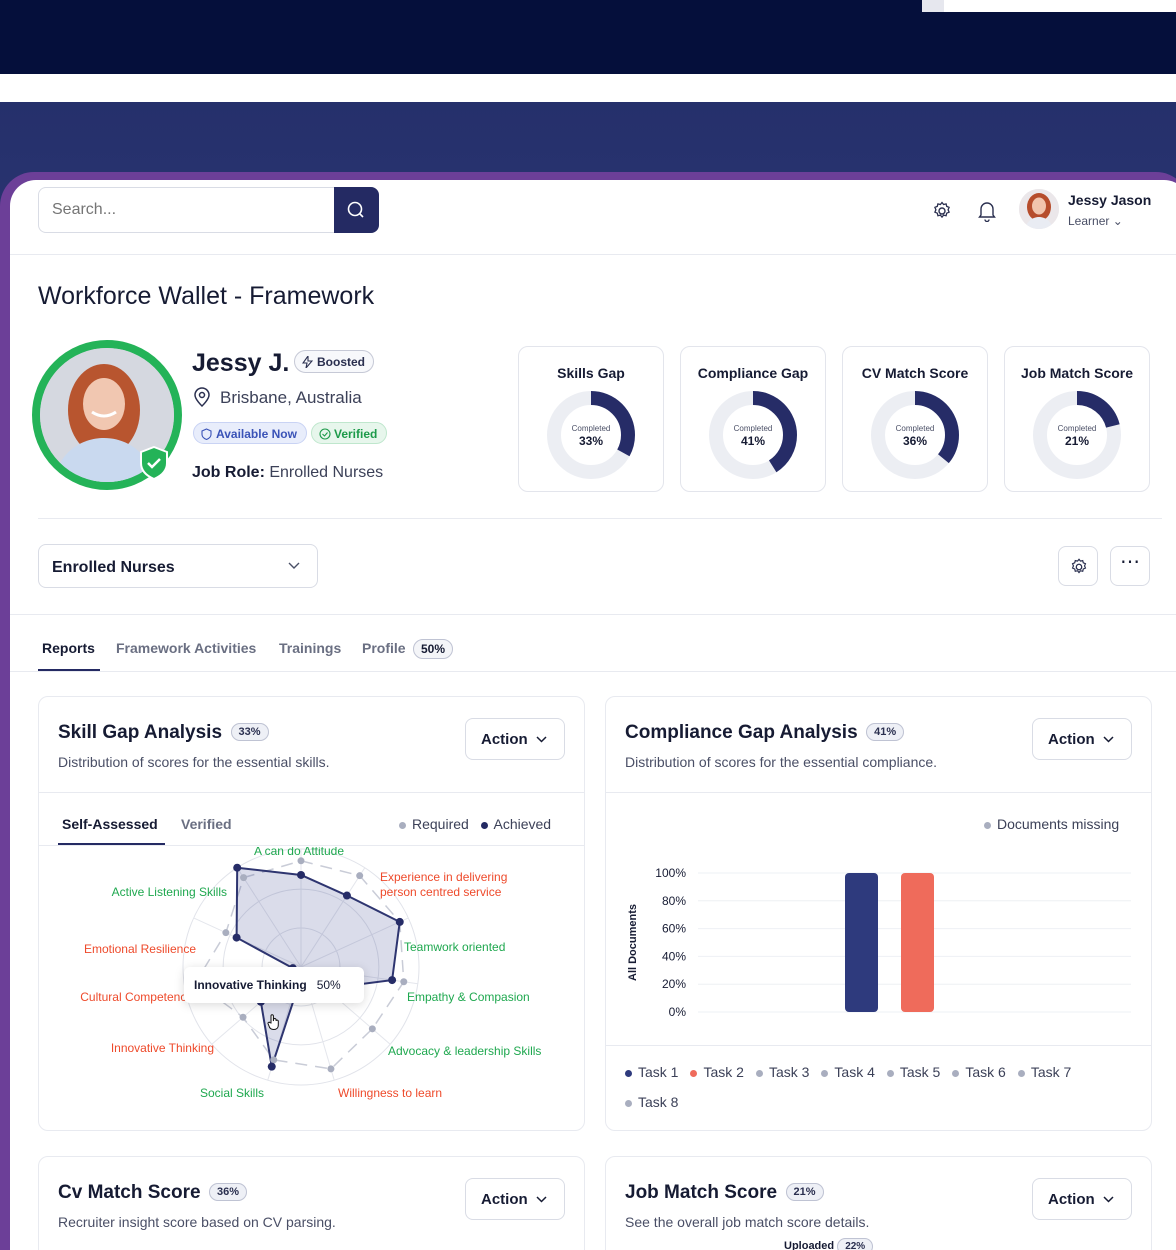 This screenshot has height=1250, width=1176. What do you see at coordinates (356, 434) in the screenshot?
I see `verified-label: Verified` at bounding box center [356, 434].